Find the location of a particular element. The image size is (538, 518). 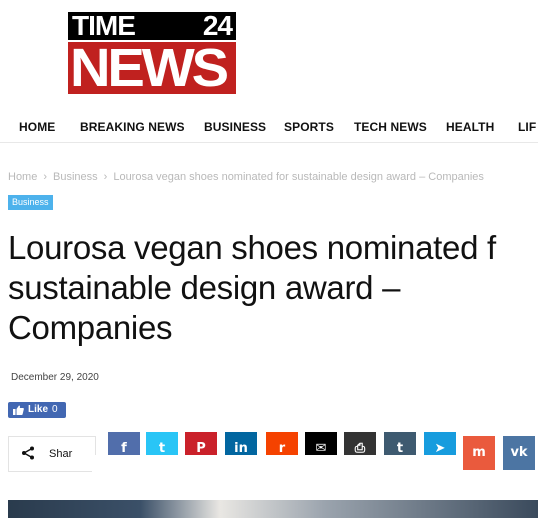

reddit-icon: r is located at coordinates (282, 448).